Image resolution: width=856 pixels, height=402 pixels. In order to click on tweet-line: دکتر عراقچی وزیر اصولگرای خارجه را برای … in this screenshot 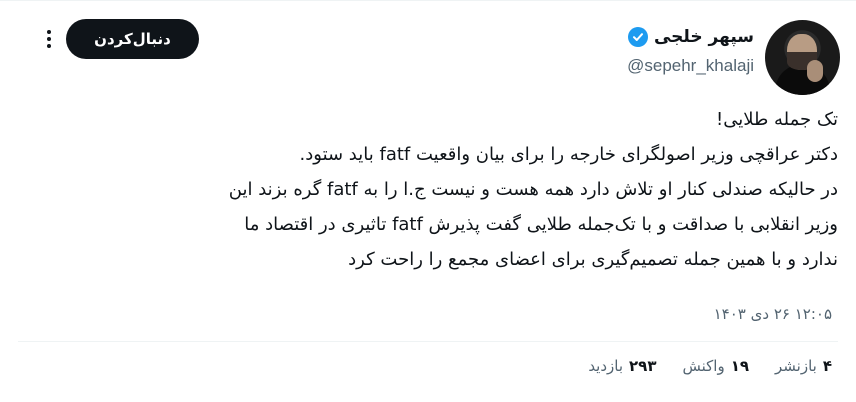, I will do `click(568, 154)`.